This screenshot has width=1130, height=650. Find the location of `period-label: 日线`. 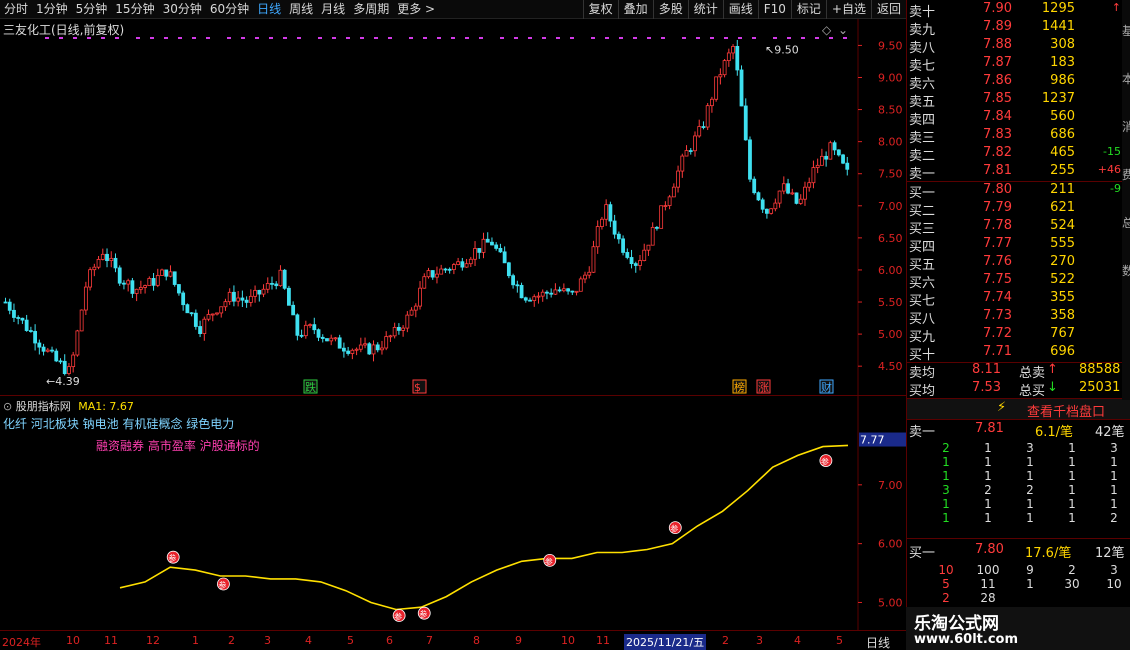

period-label: 日线 is located at coordinates (878, 642).